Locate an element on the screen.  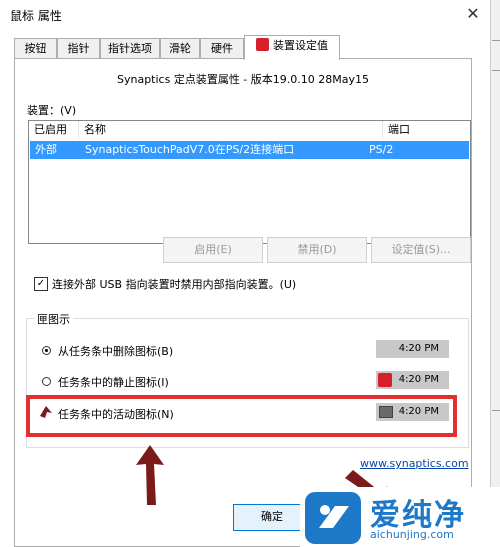
remove-icon-radio is located at coordinates (46, 350).